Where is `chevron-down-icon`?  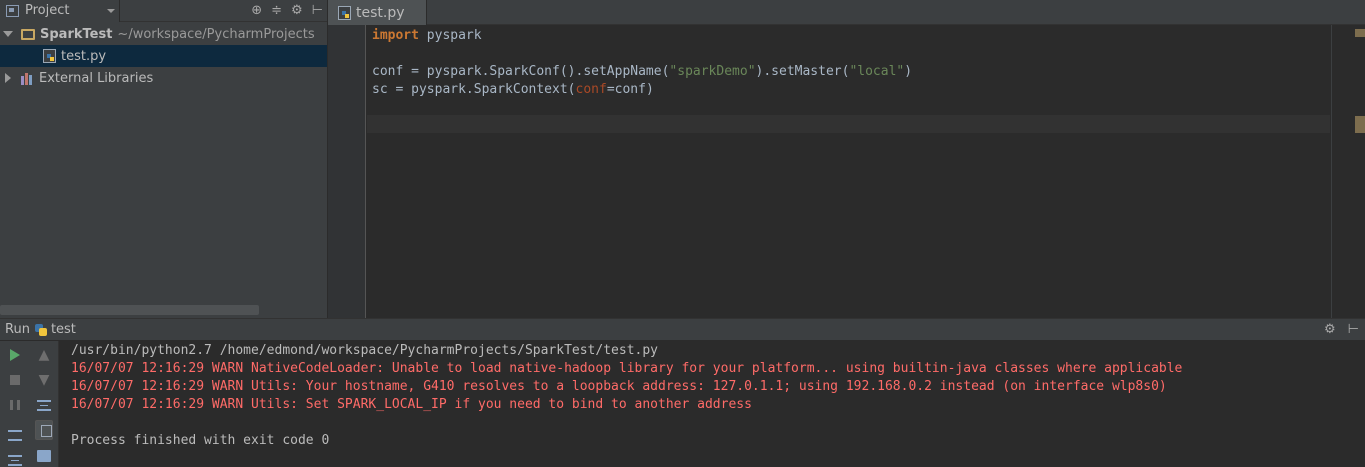 chevron-down-icon is located at coordinates (111, 10).